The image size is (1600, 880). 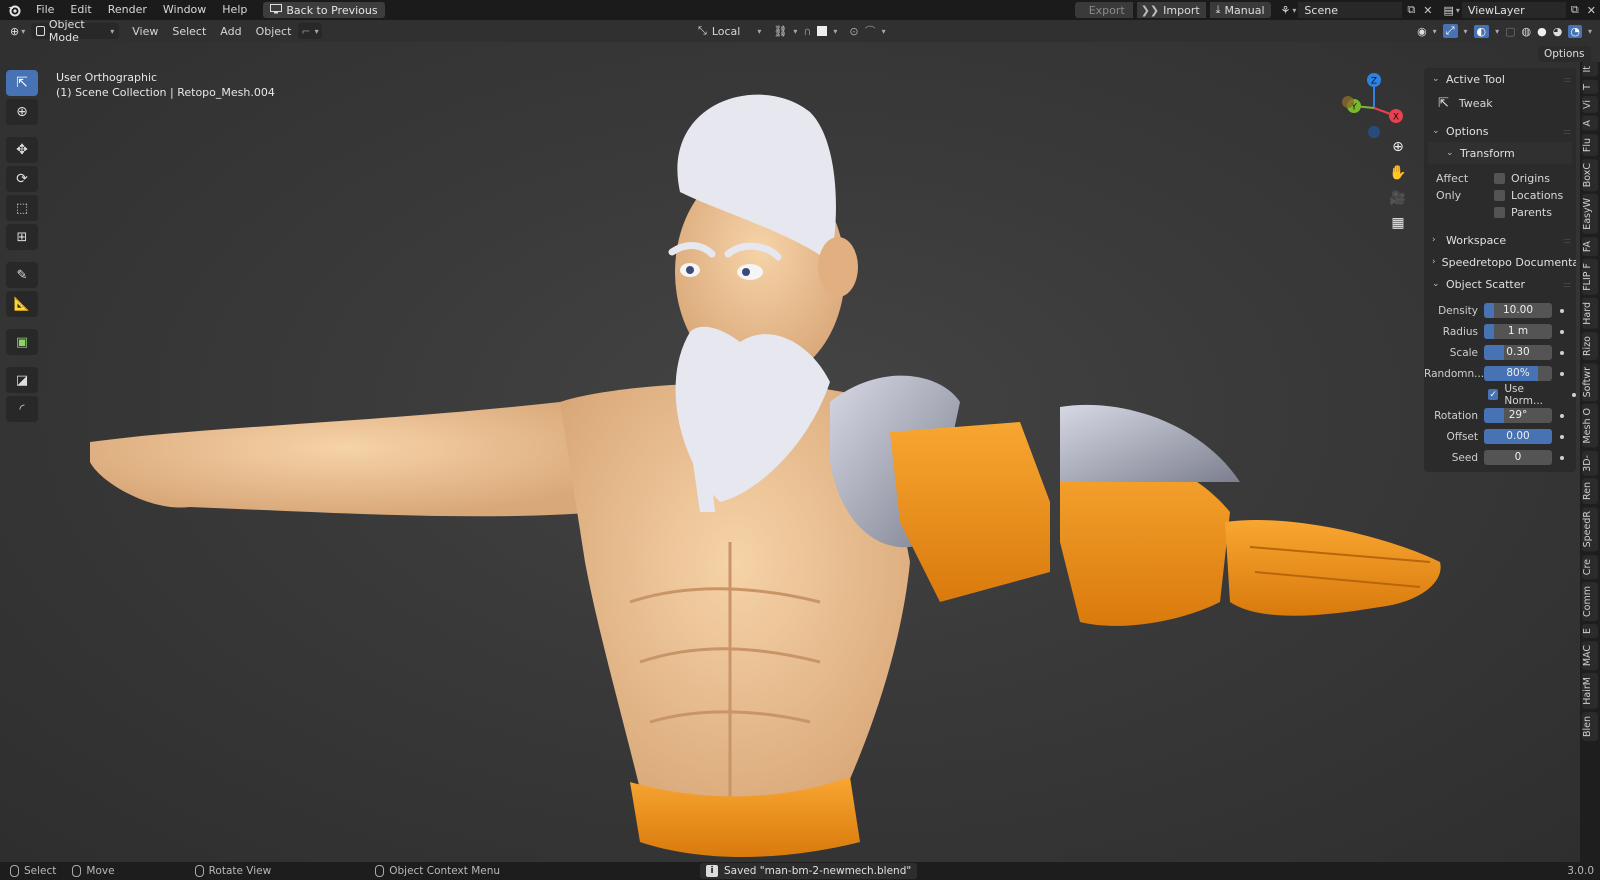 I want to click on editor-type-button: ⊕ ▾, so click(x=15, y=31).